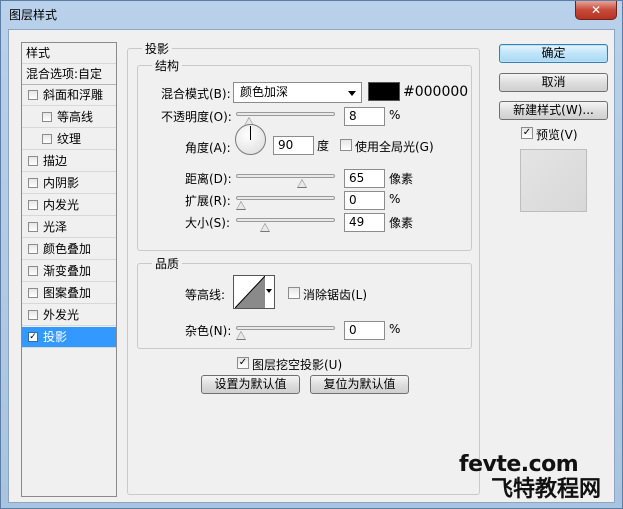 This screenshot has height=509, width=623. I want to click on sidebar-item: 外发光, so click(69, 315).